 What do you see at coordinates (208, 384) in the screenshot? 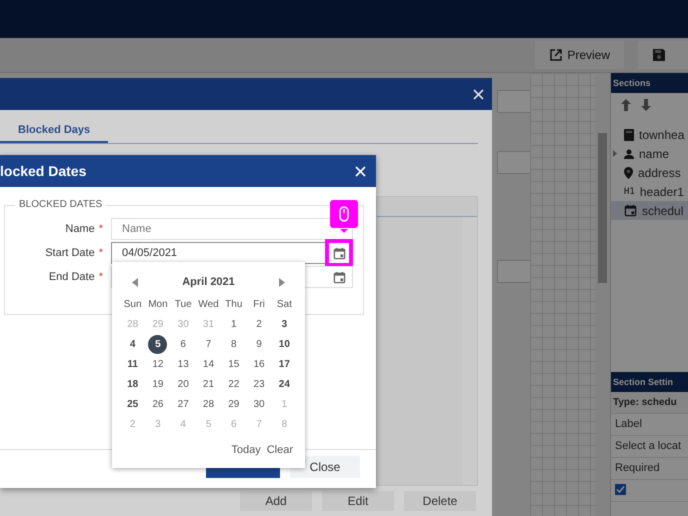
I see `calendar-day: 21` at bounding box center [208, 384].